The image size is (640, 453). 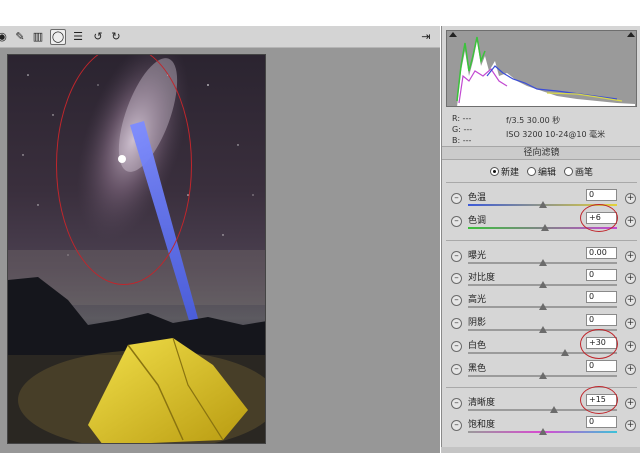 What do you see at coordinates (426, 37) in the screenshot?
I see `fullscreen-icon: ⇥` at bounding box center [426, 37].